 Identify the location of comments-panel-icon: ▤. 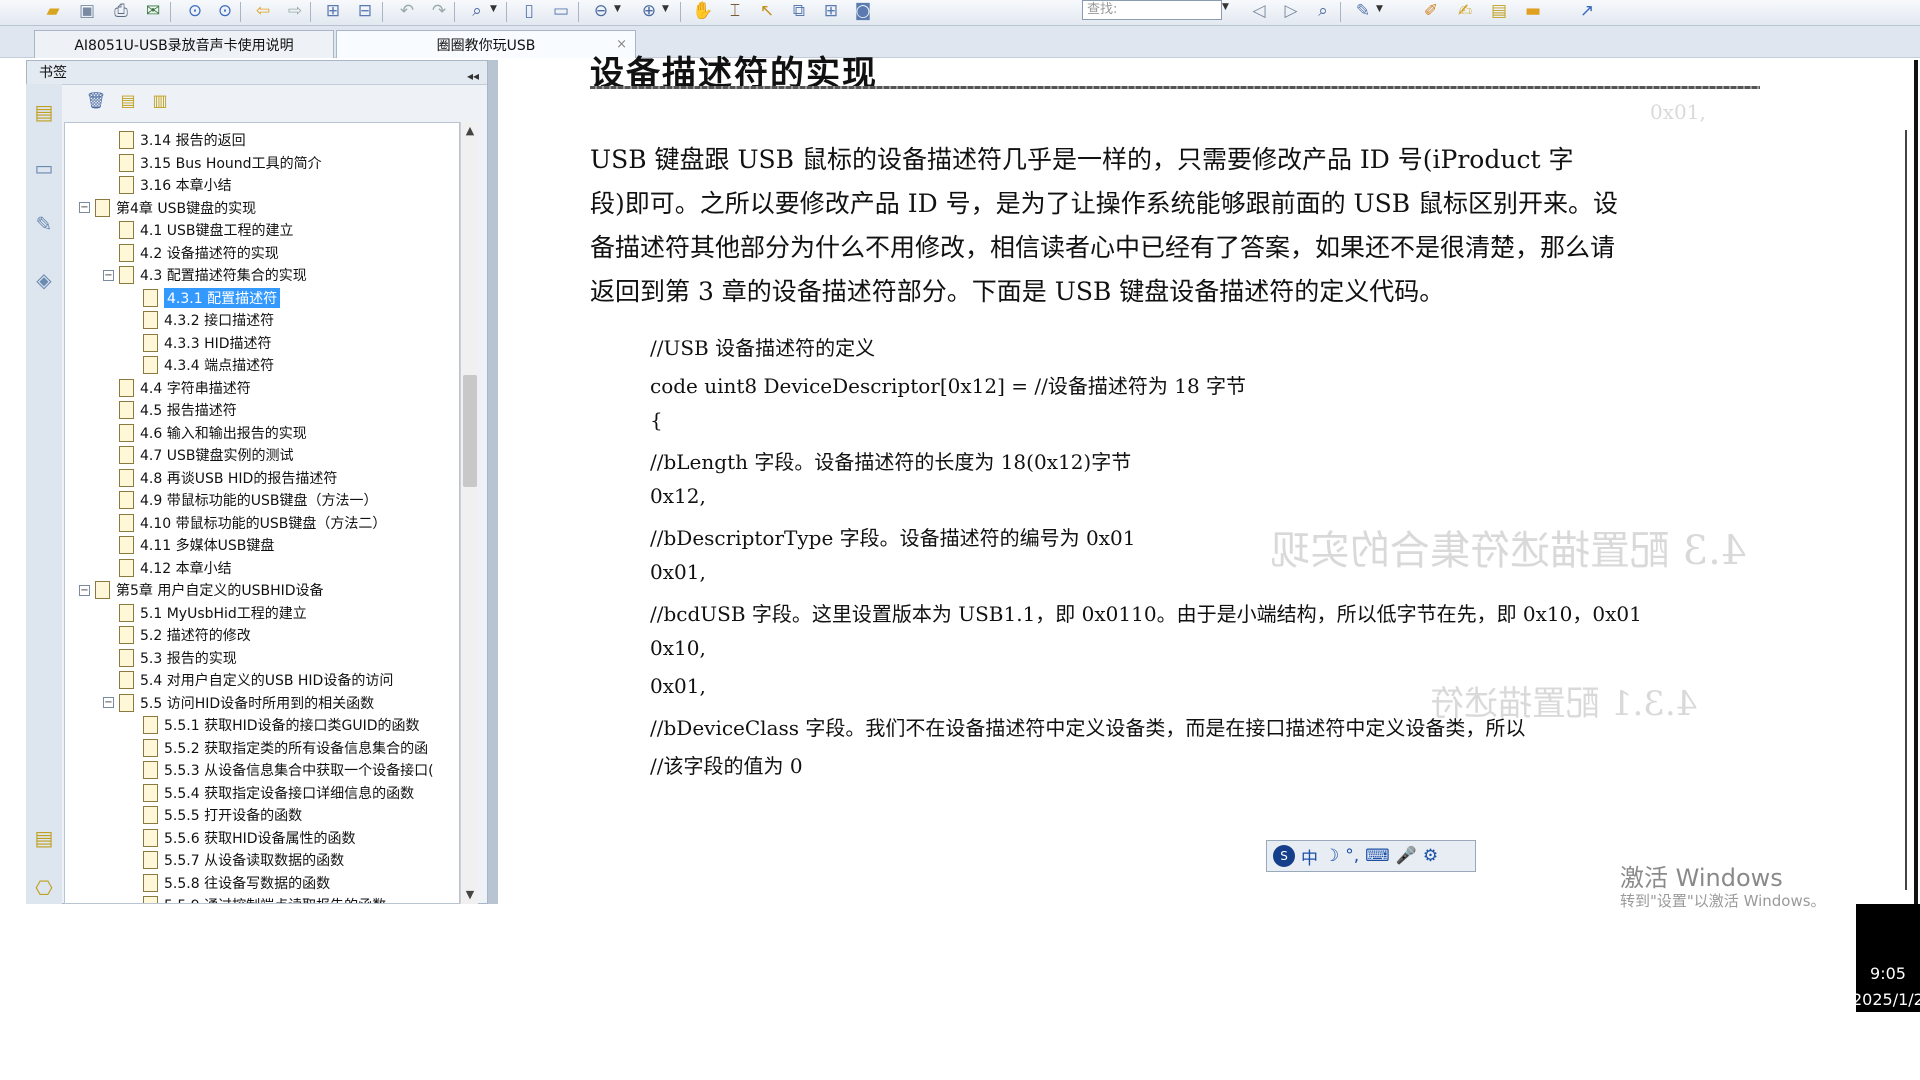
(44, 838).